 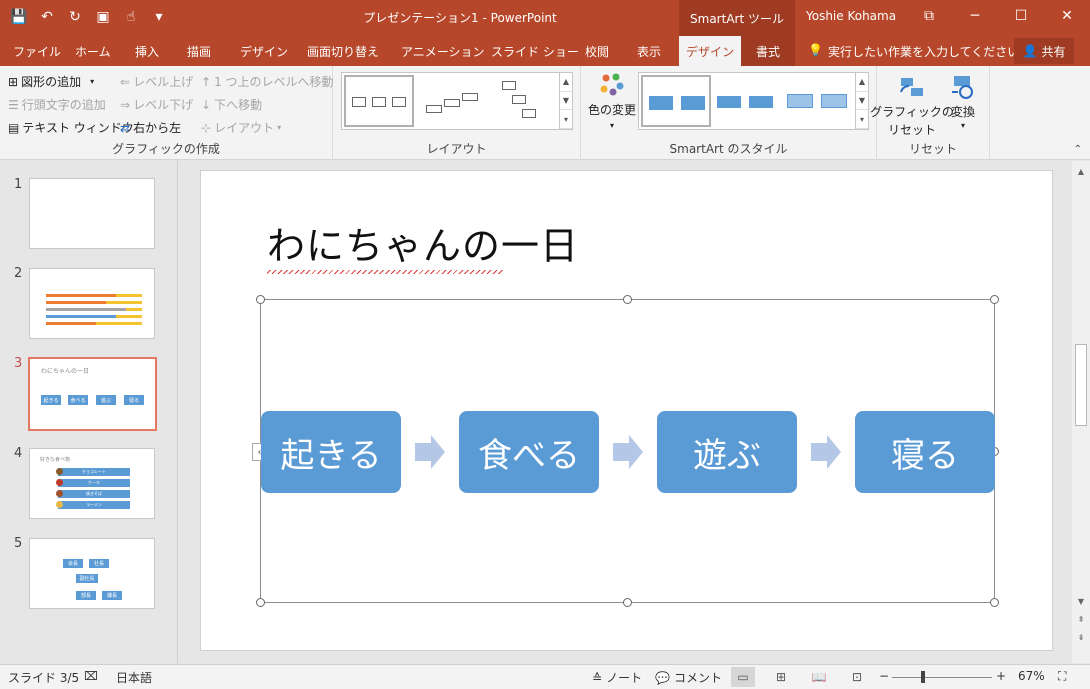 What do you see at coordinates (612, 84) in the screenshot?
I see `palette-icon` at bounding box center [612, 84].